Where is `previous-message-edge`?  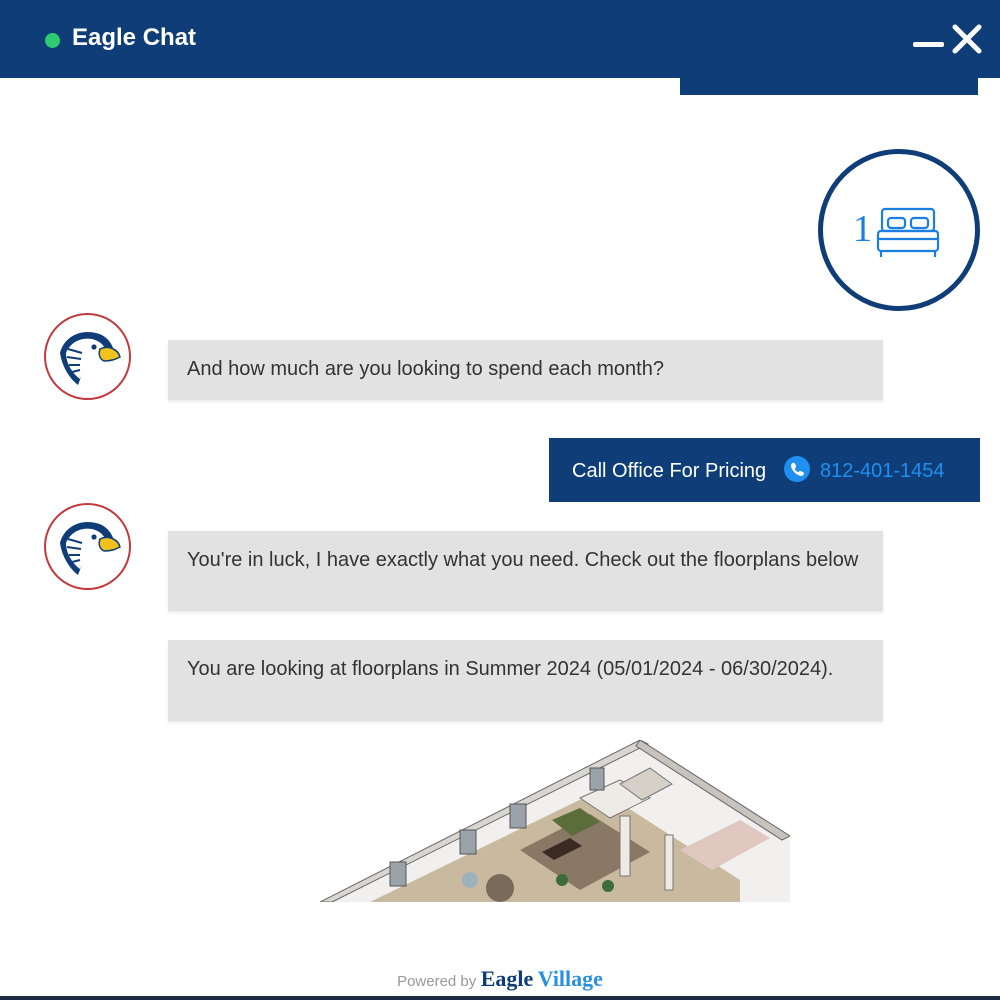
previous-message-edge is located at coordinates (829, 86).